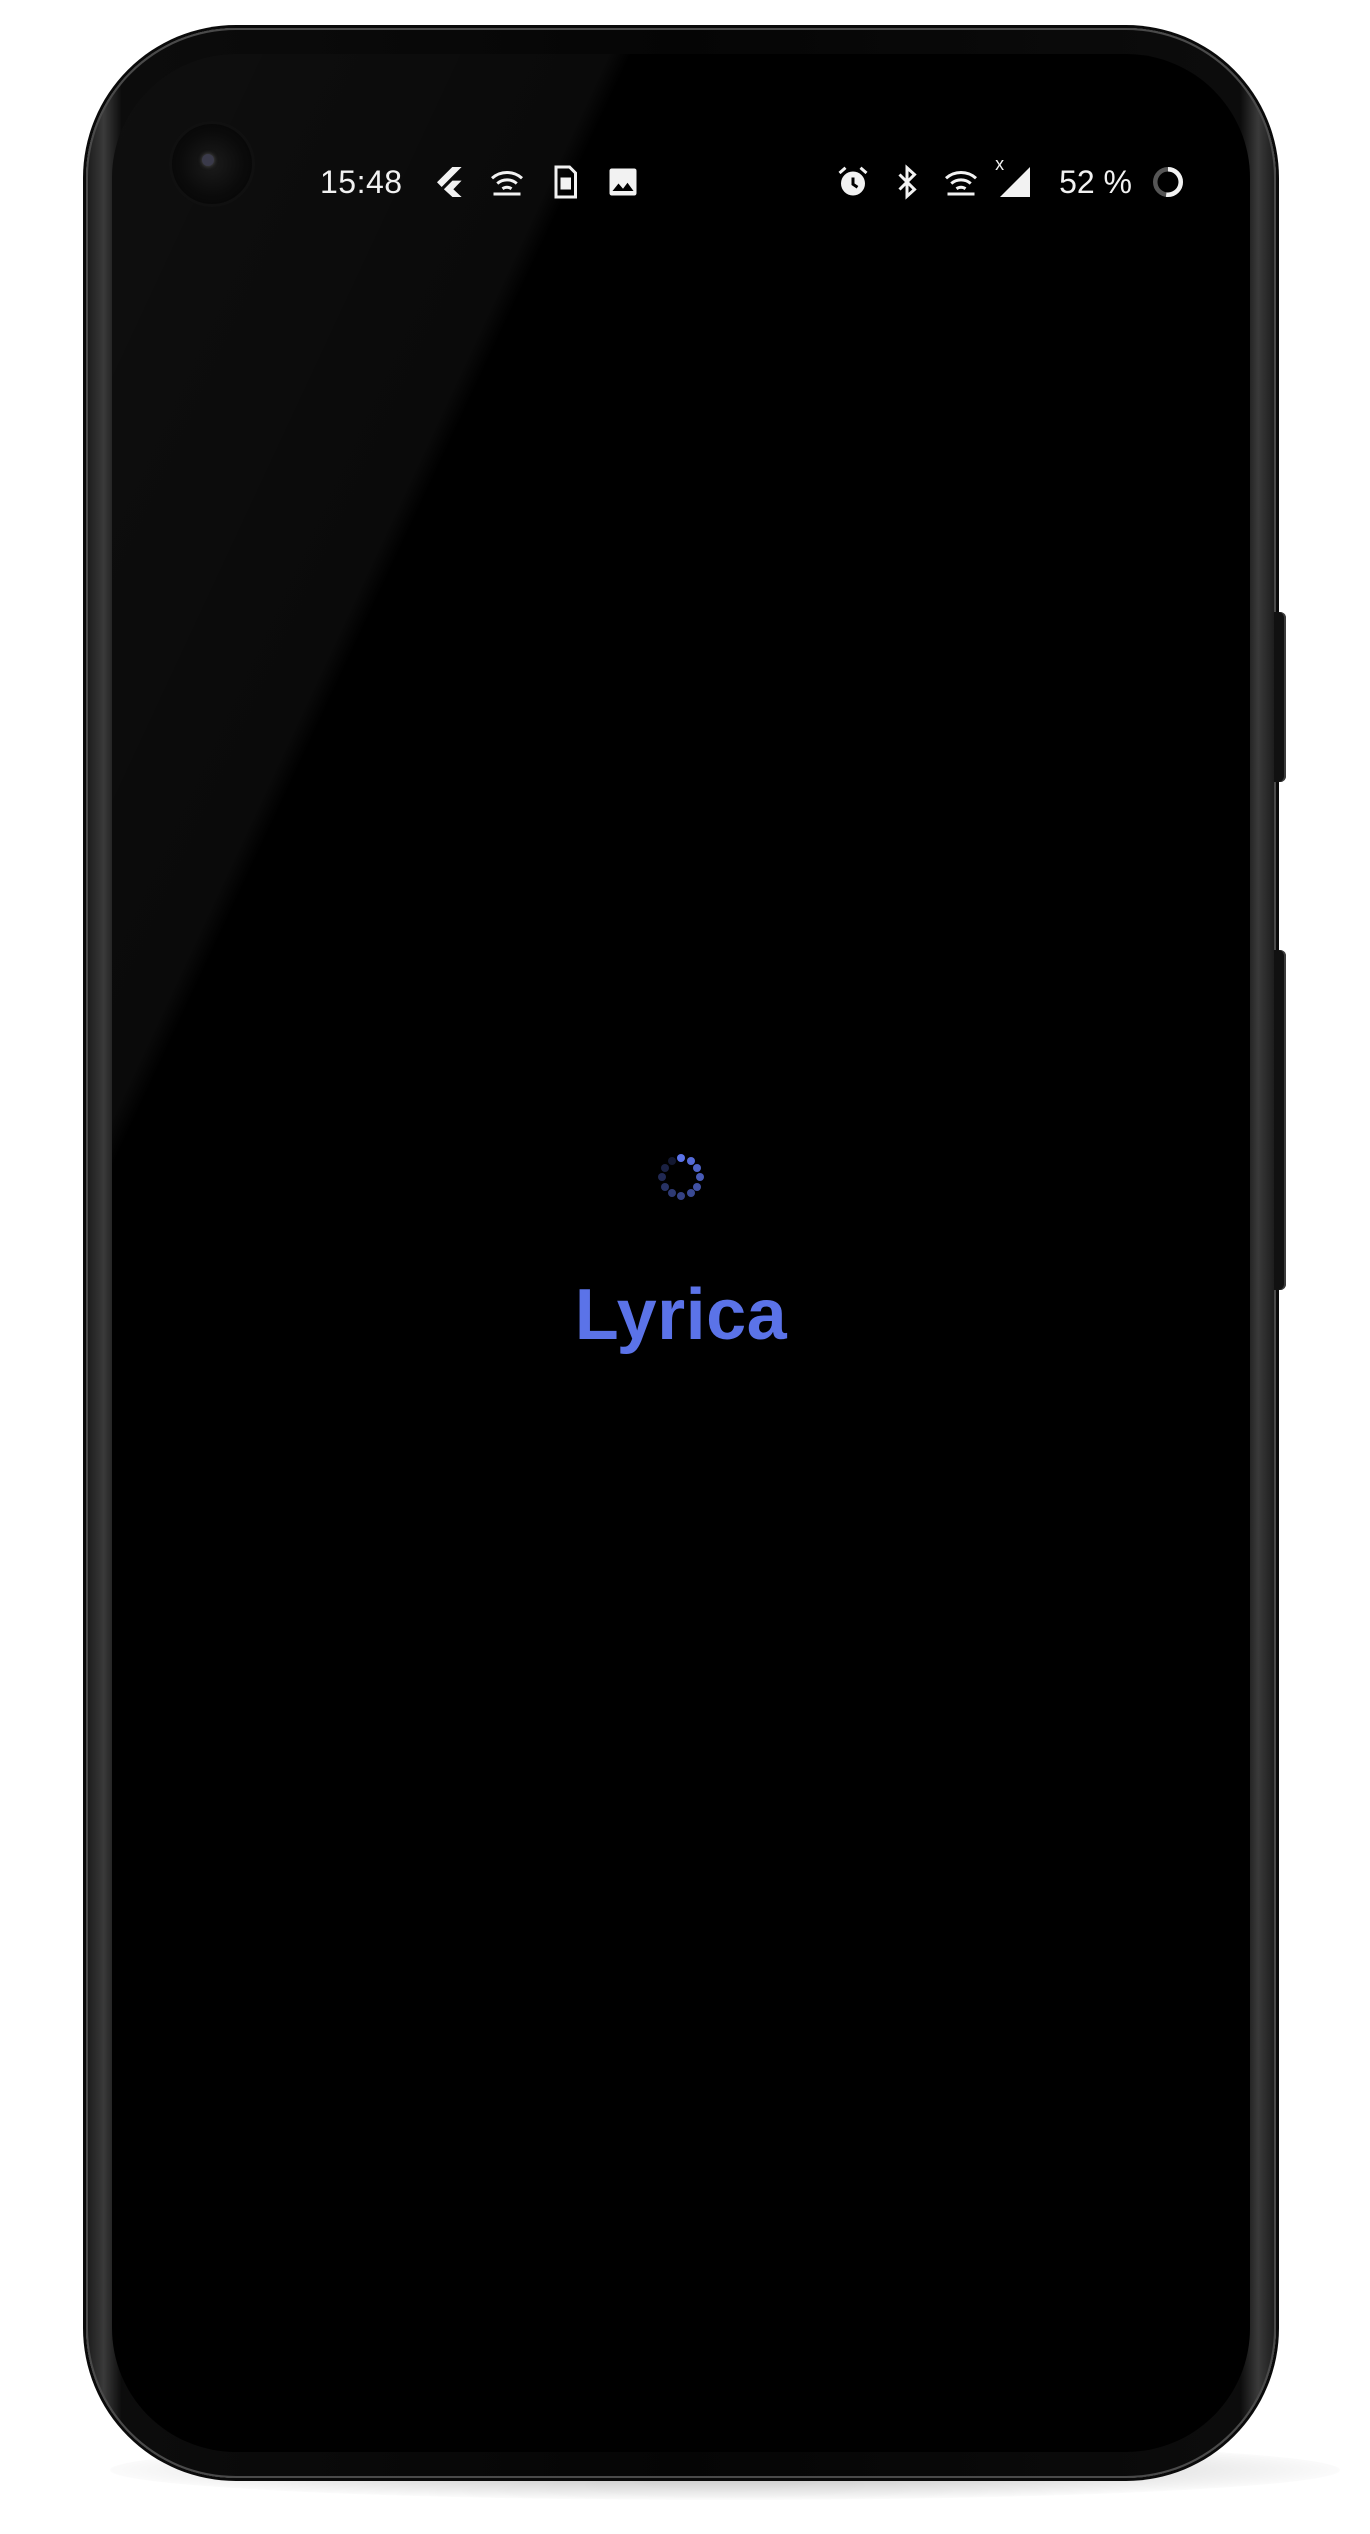 The image size is (1370, 2534). I want to click on battery-ring-icon, so click(1168, 182).